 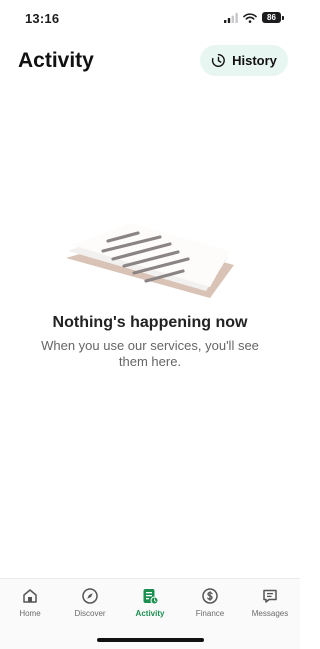 What do you see at coordinates (271, 17) in the screenshot?
I see `battery-icon: 86` at bounding box center [271, 17].